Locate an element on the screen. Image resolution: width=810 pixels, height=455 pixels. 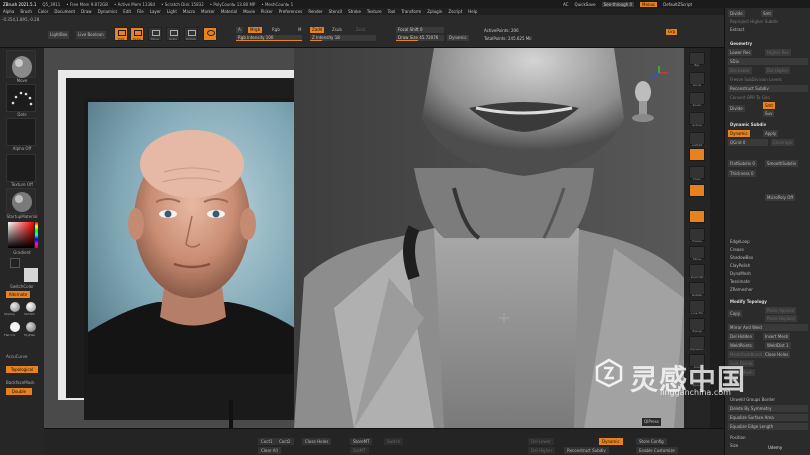
dynamic-view-button: Dynamic is located at coordinates (697, 343).